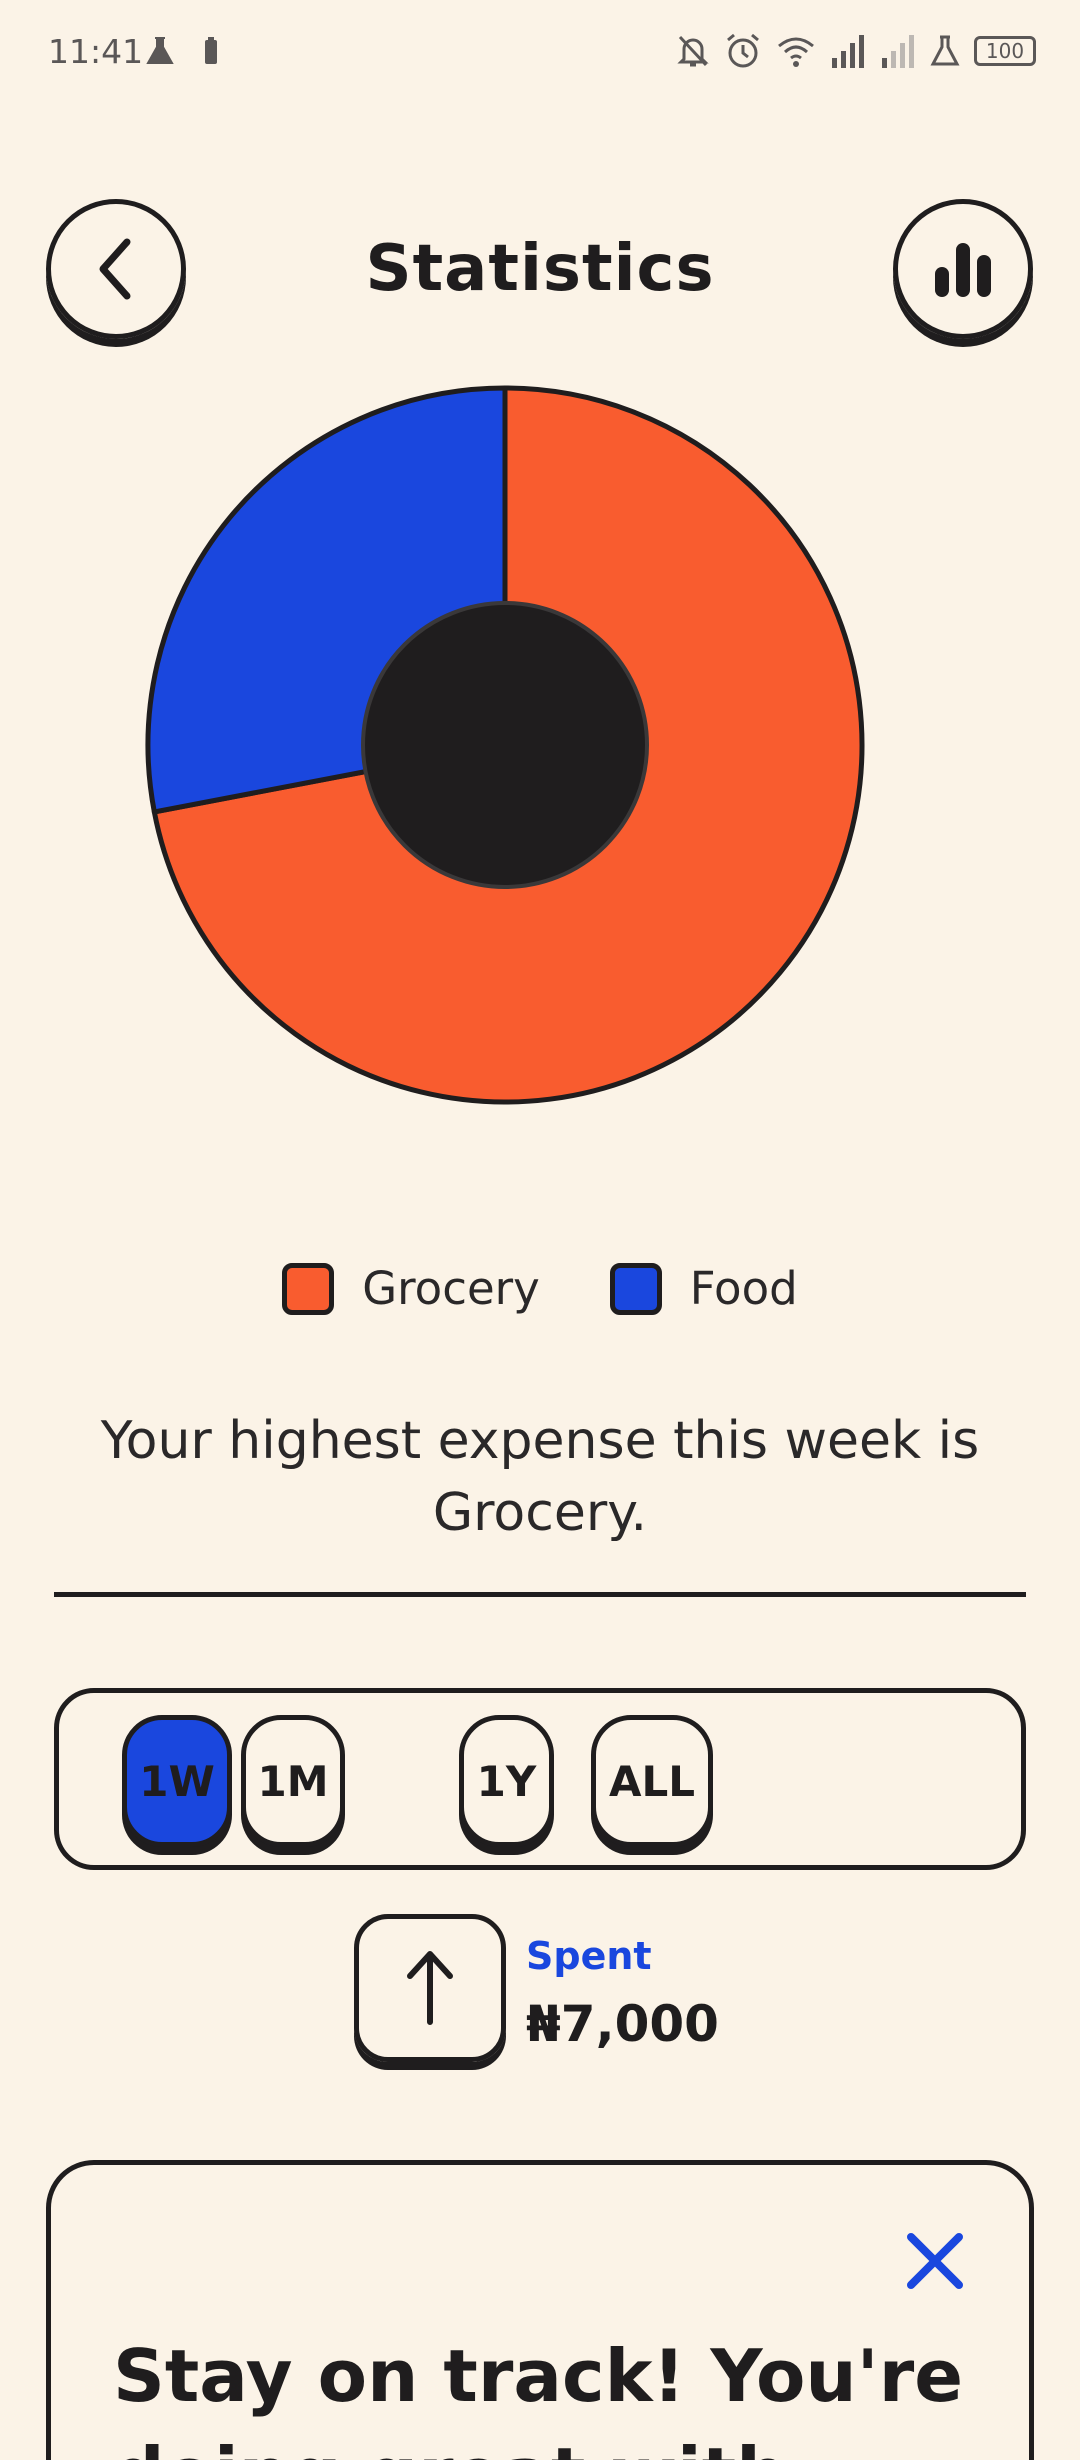  What do you see at coordinates (622, 2024) in the screenshot?
I see `spent-amount: ₦7,000` at bounding box center [622, 2024].